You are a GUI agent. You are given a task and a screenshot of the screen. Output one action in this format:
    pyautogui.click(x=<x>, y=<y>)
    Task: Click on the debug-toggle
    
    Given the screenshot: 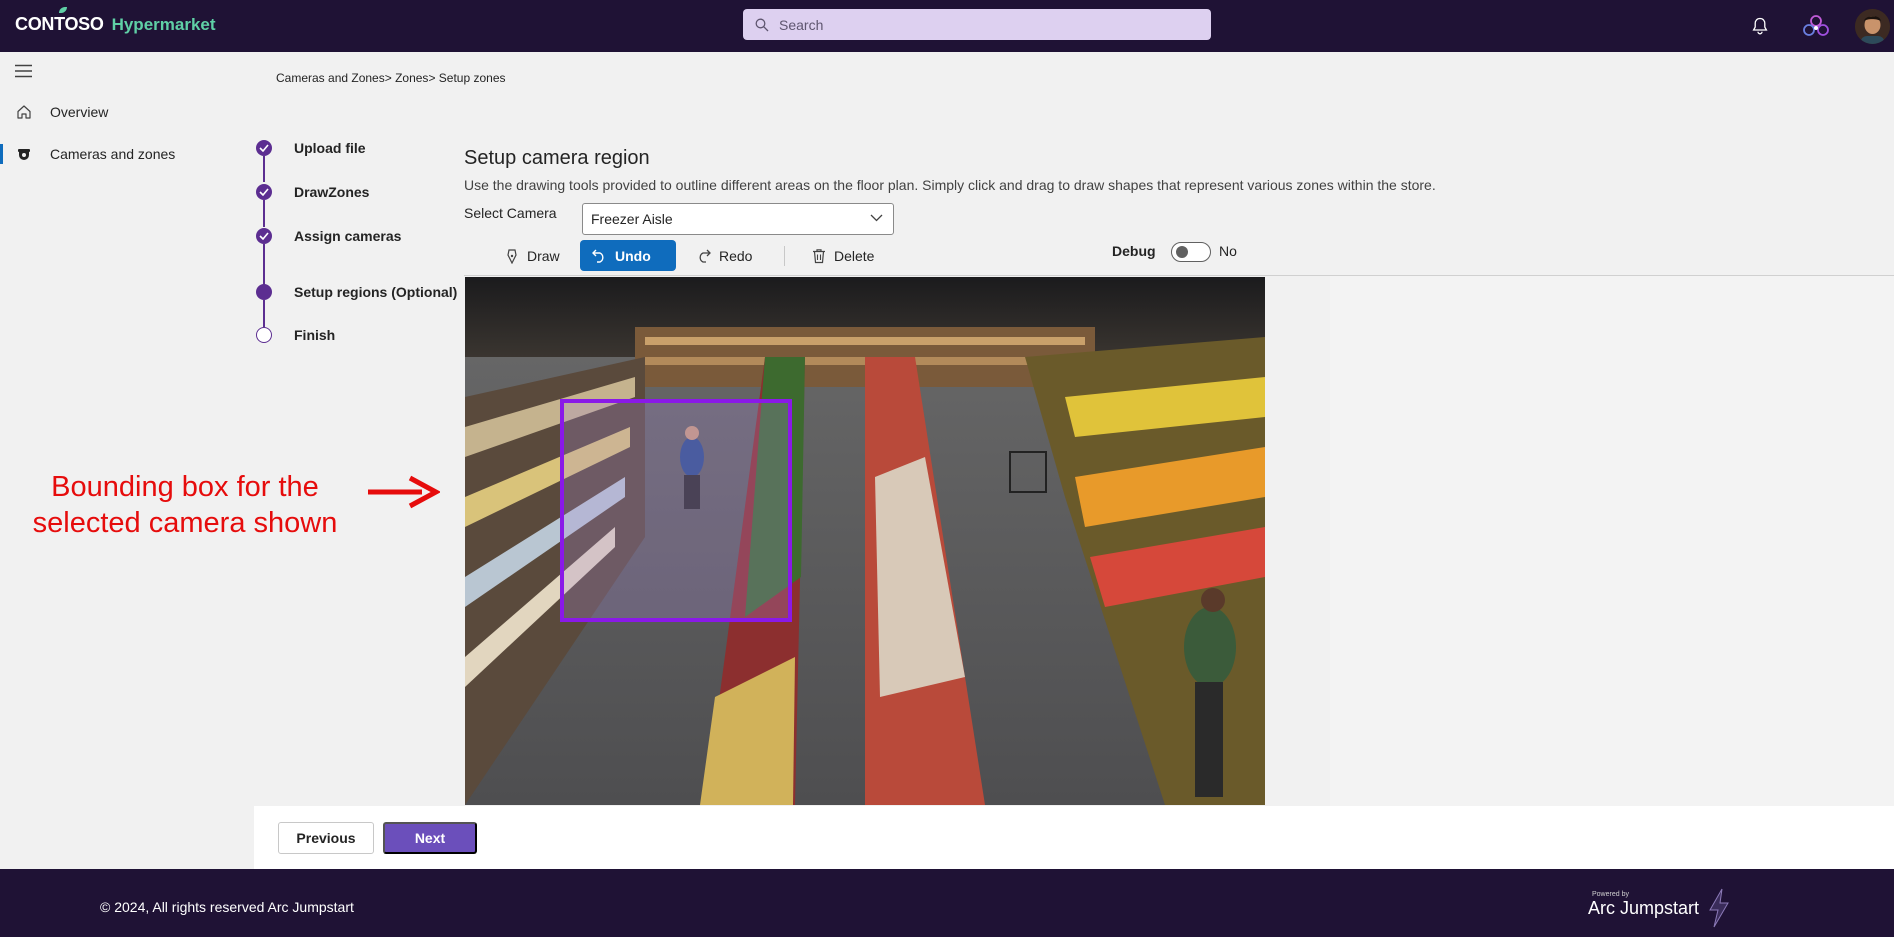 What is the action you would take?
    pyautogui.click(x=1191, y=252)
    